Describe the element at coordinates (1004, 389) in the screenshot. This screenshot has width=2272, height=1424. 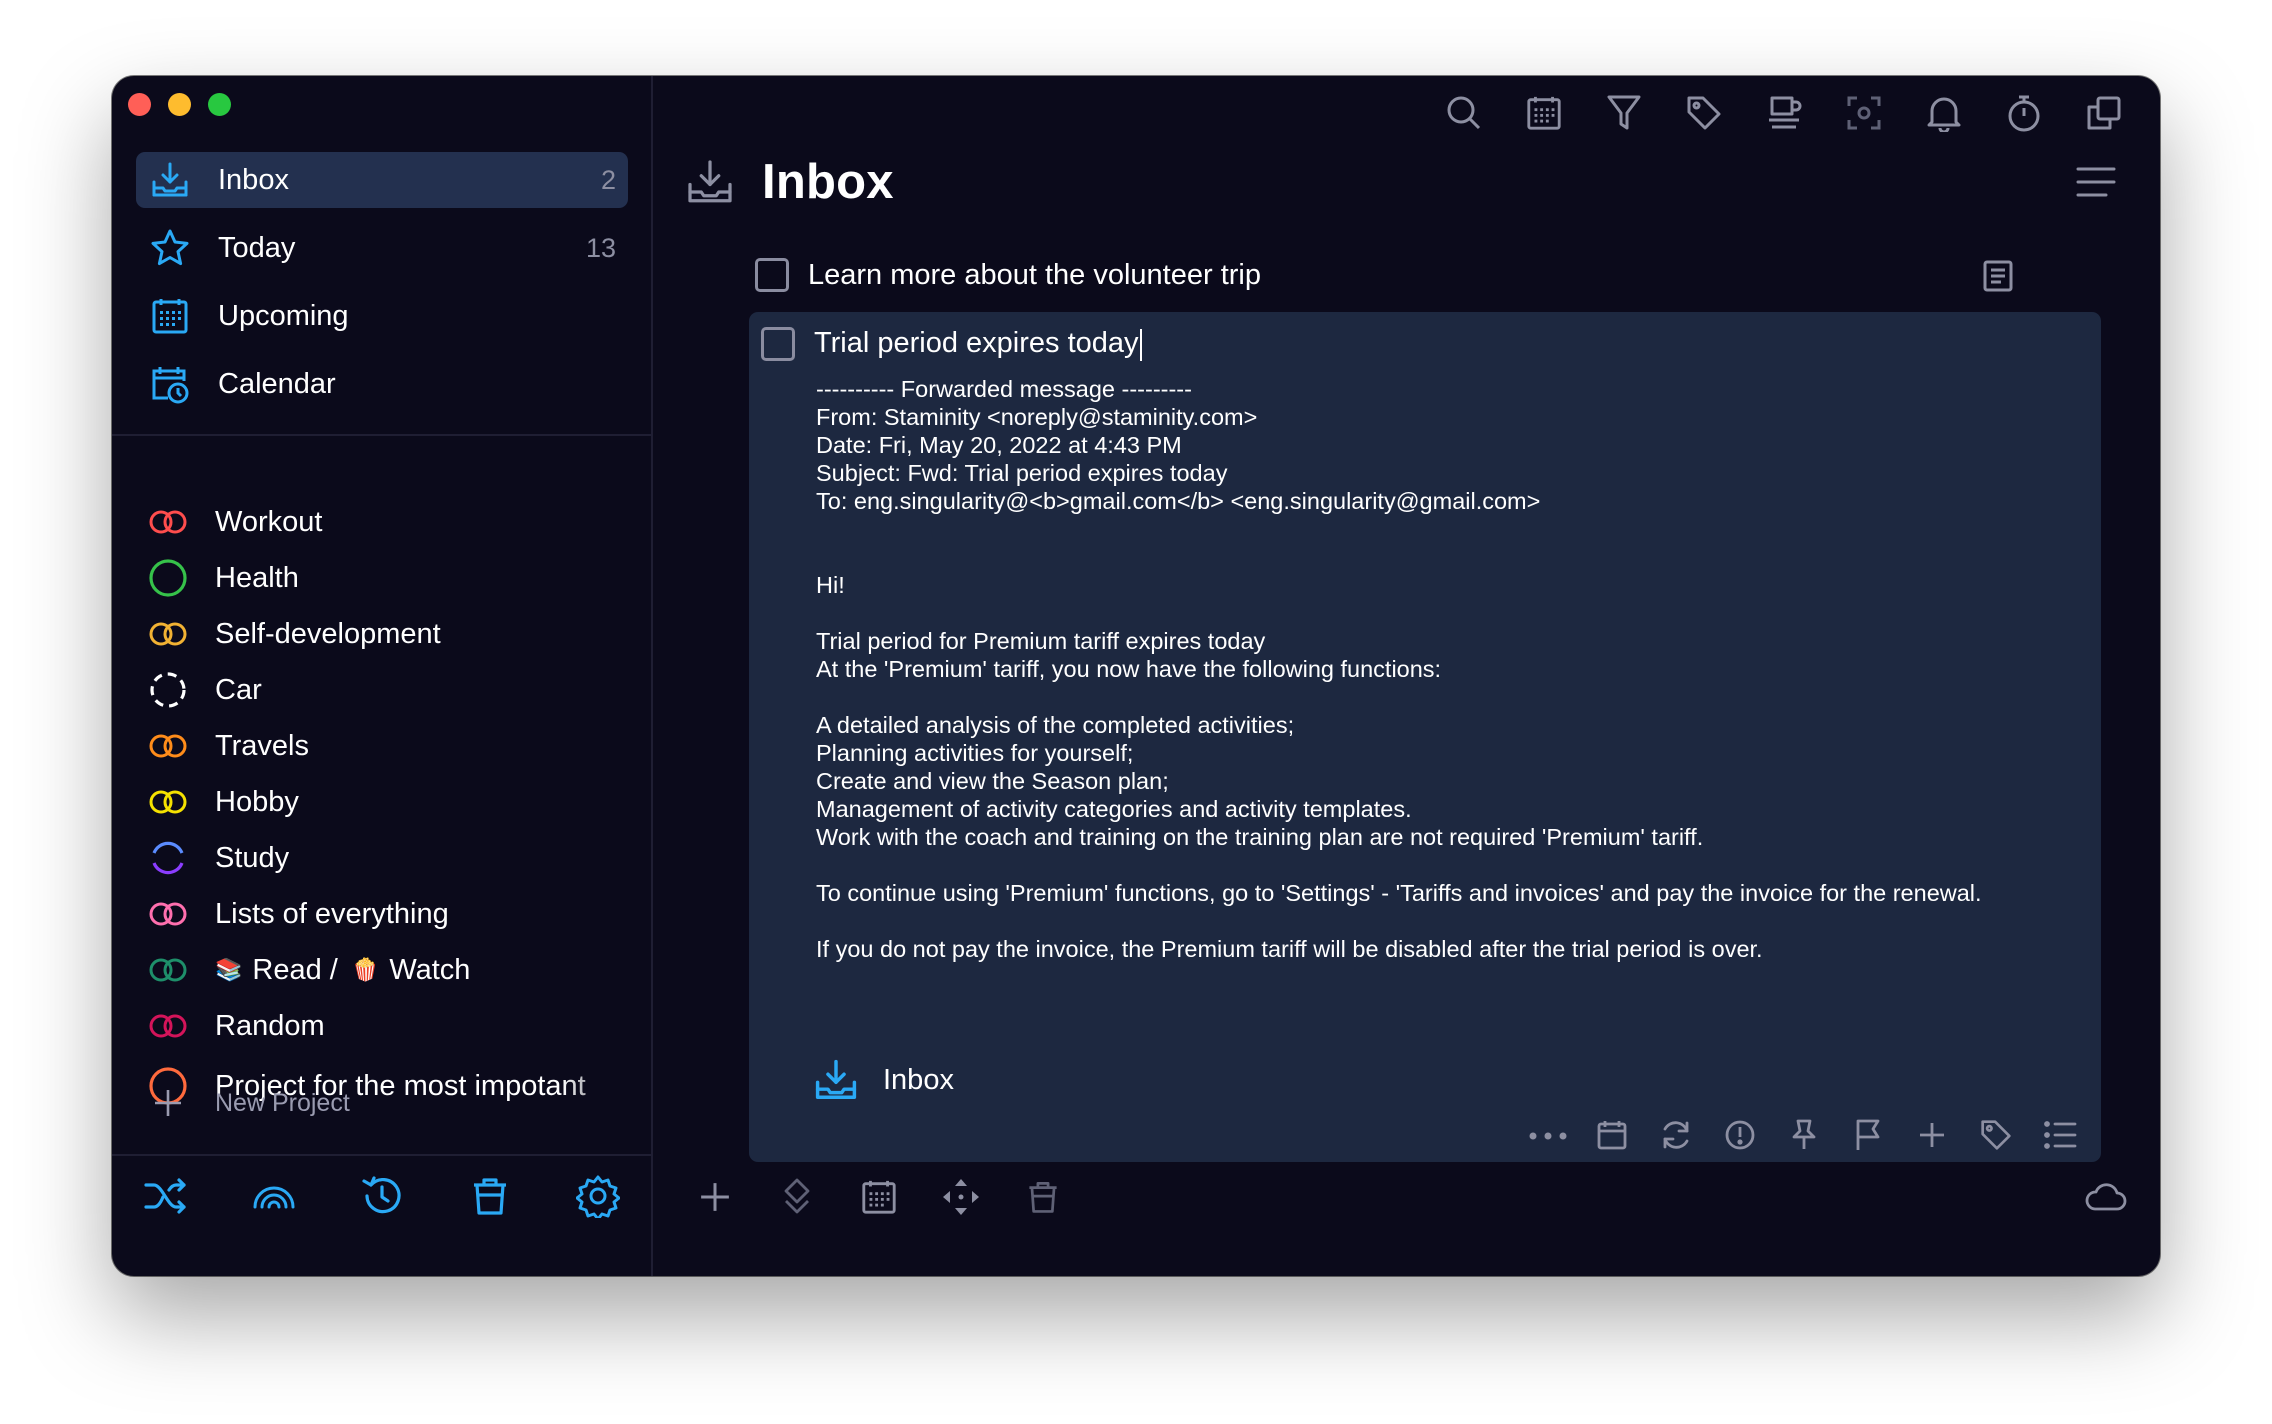
I see `notes-line: ---------- Forwarded message ---------` at that location.